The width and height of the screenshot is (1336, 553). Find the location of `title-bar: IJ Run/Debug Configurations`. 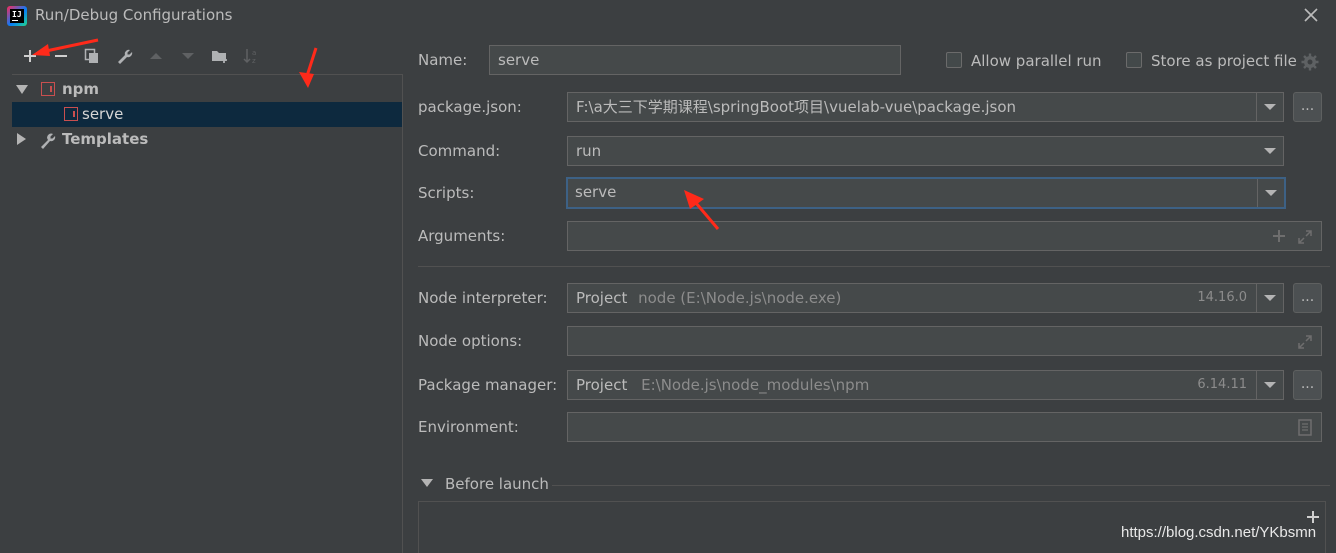

title-bar: IJ Run/Debug Configurations is located at coordinates (668, 16).